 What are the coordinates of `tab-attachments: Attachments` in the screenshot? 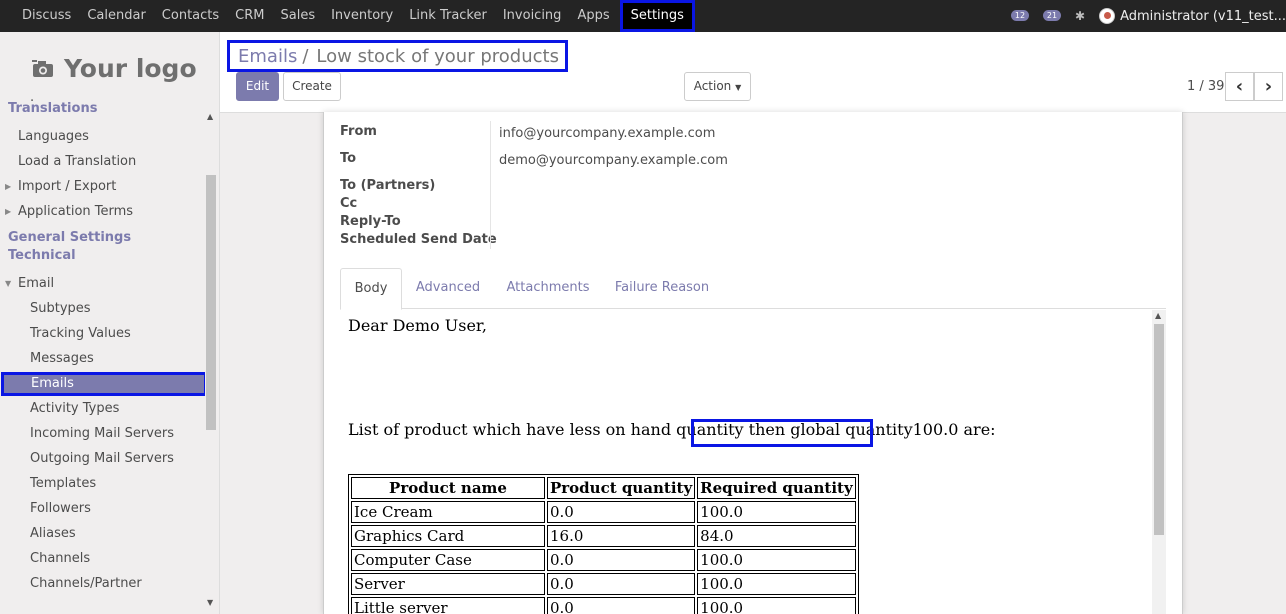 It's located at (548, 288).